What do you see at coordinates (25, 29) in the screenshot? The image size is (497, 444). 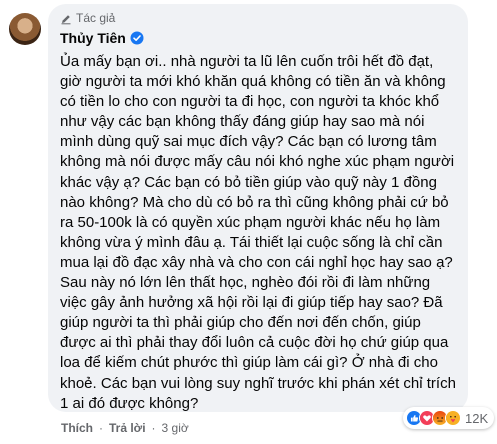 I see `author-avatar` at bounding box center [25, 29].